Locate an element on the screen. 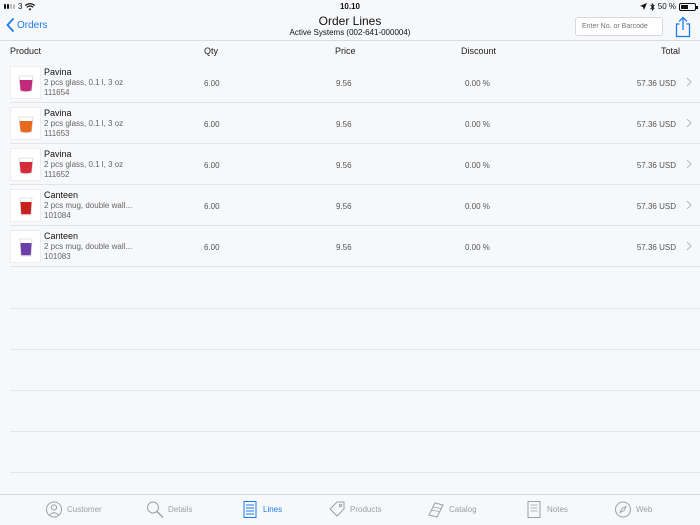 The width and height of the screenshot is (700, 525). battery-percent: 50 % is located at coordinates (666, 6).